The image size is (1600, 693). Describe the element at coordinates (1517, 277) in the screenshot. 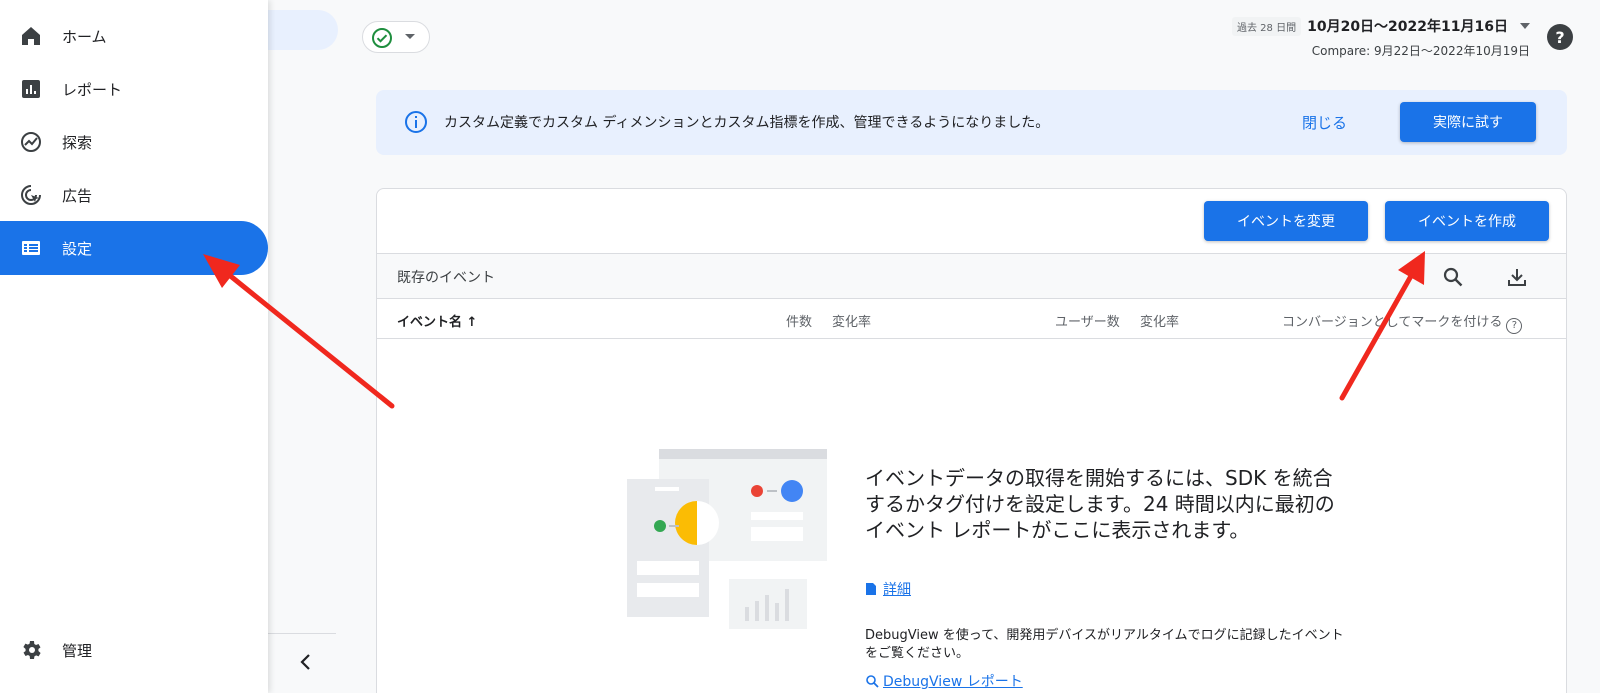

I see `download-icon` at that location.